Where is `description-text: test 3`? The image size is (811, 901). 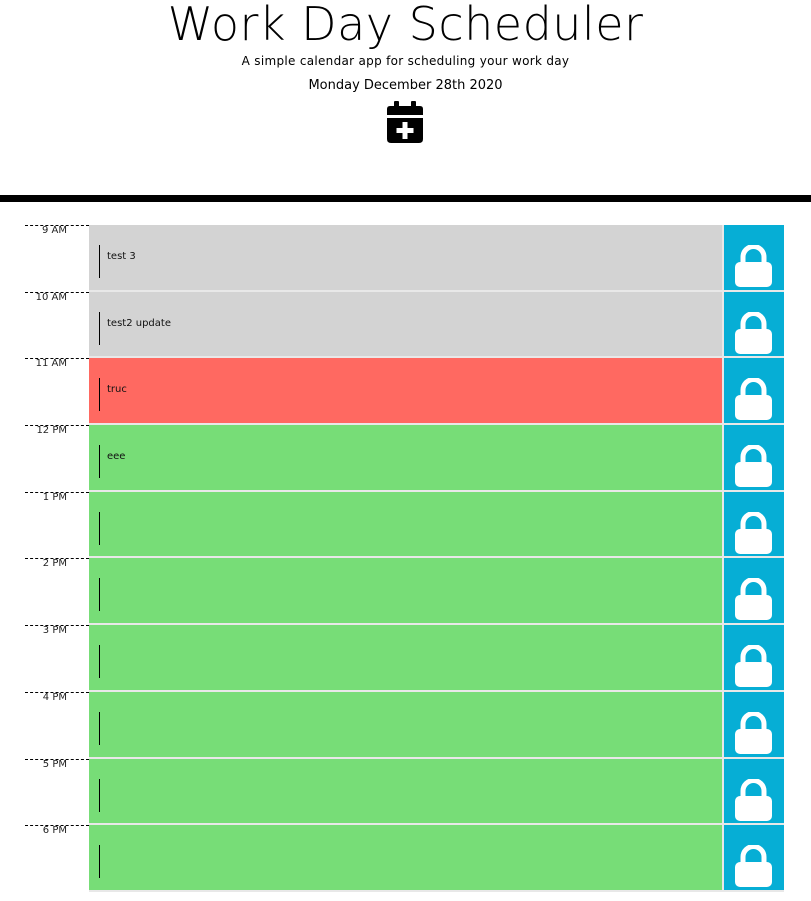
description-text: test 3 is located at coordinates (121, 256).